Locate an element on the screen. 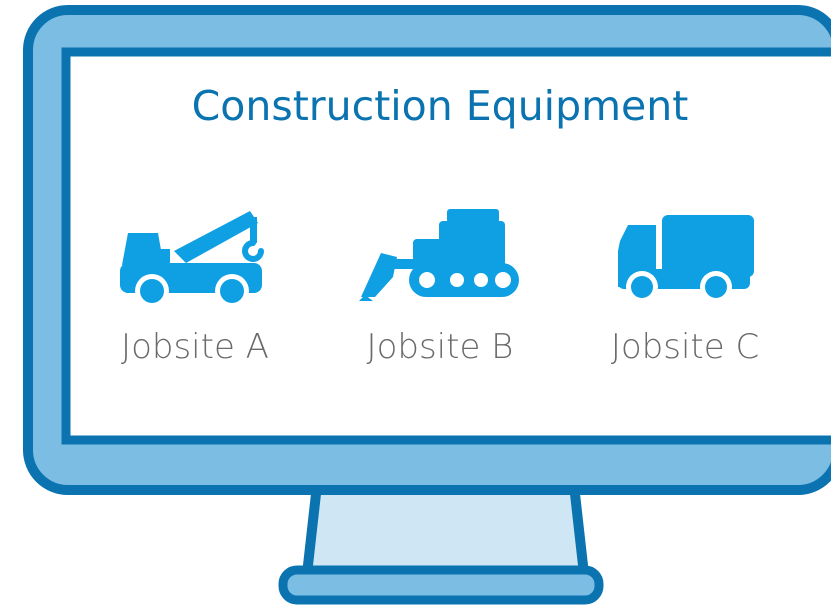 The height and width of the screenshot is (606, 831). jobsite-a: Jobsite A is located at coordinates (195, 290).